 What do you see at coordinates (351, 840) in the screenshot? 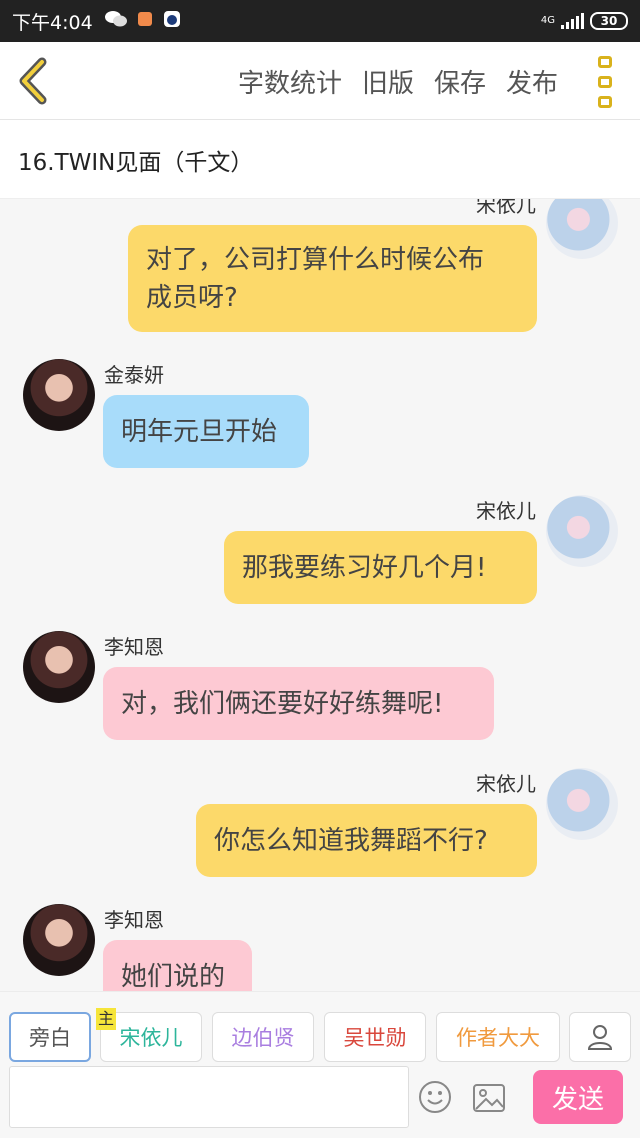
I see `message-text: 你怎么知道我舞蹈不行?` at bounding box center [351, 840].